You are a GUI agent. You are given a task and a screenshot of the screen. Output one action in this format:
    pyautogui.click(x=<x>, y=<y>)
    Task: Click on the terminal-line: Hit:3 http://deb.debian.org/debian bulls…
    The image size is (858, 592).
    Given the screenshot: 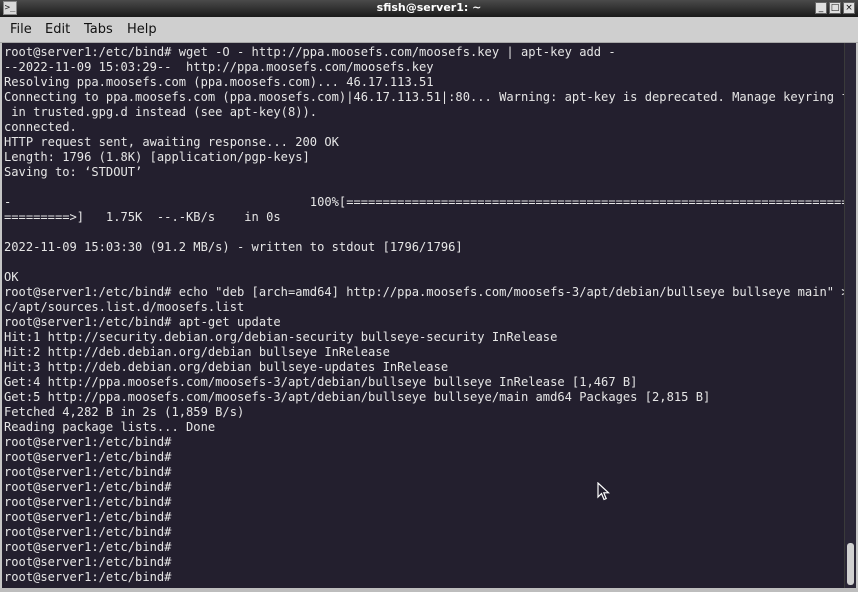 What is the action you would take?
    pyautogui.click(x=226, y=367)
    